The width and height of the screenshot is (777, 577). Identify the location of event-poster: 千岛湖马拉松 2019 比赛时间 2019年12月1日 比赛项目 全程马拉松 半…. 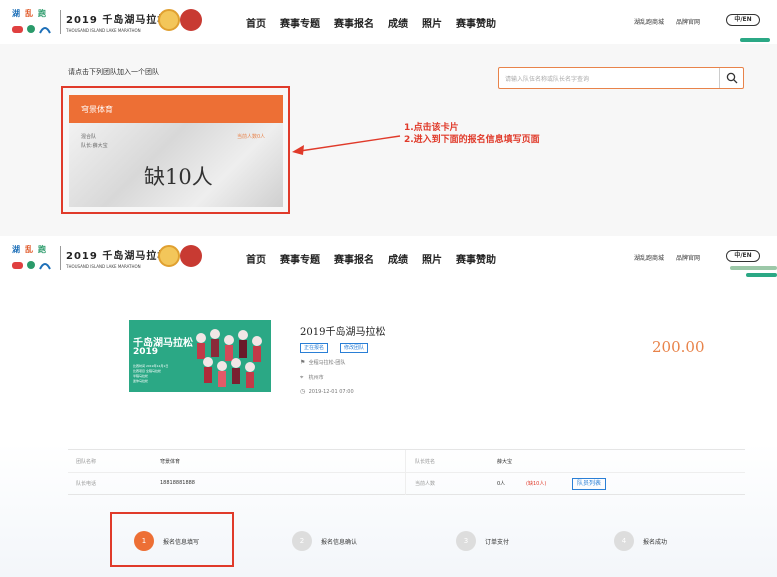
(200, 356).